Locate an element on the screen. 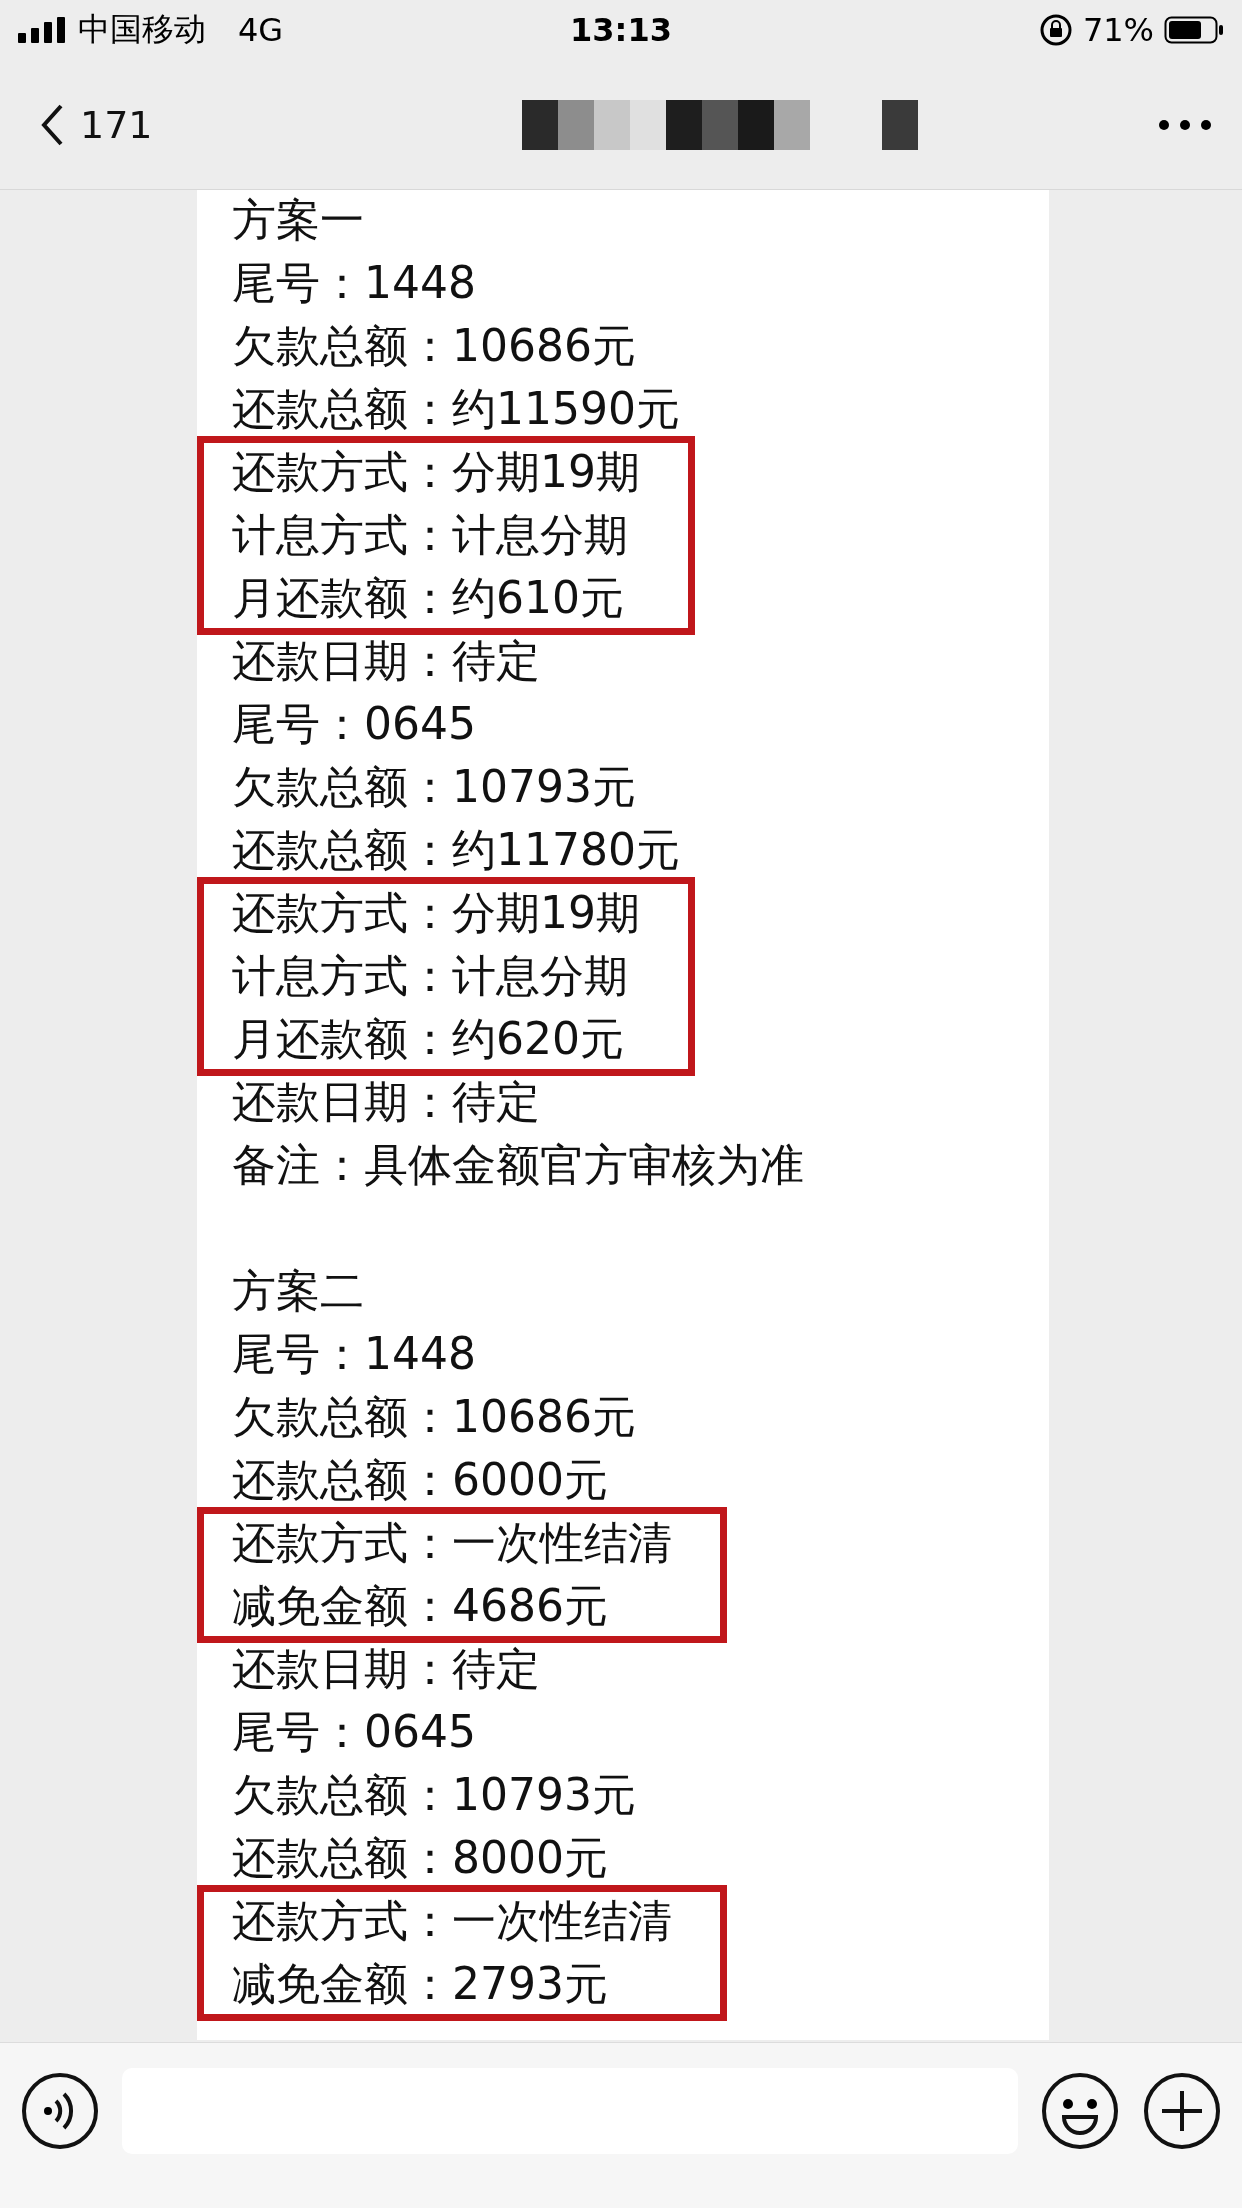 This screenshot has width=1242, height=2208. message-line: 减免金额：4686元 is located at coordinates (420, 1606).